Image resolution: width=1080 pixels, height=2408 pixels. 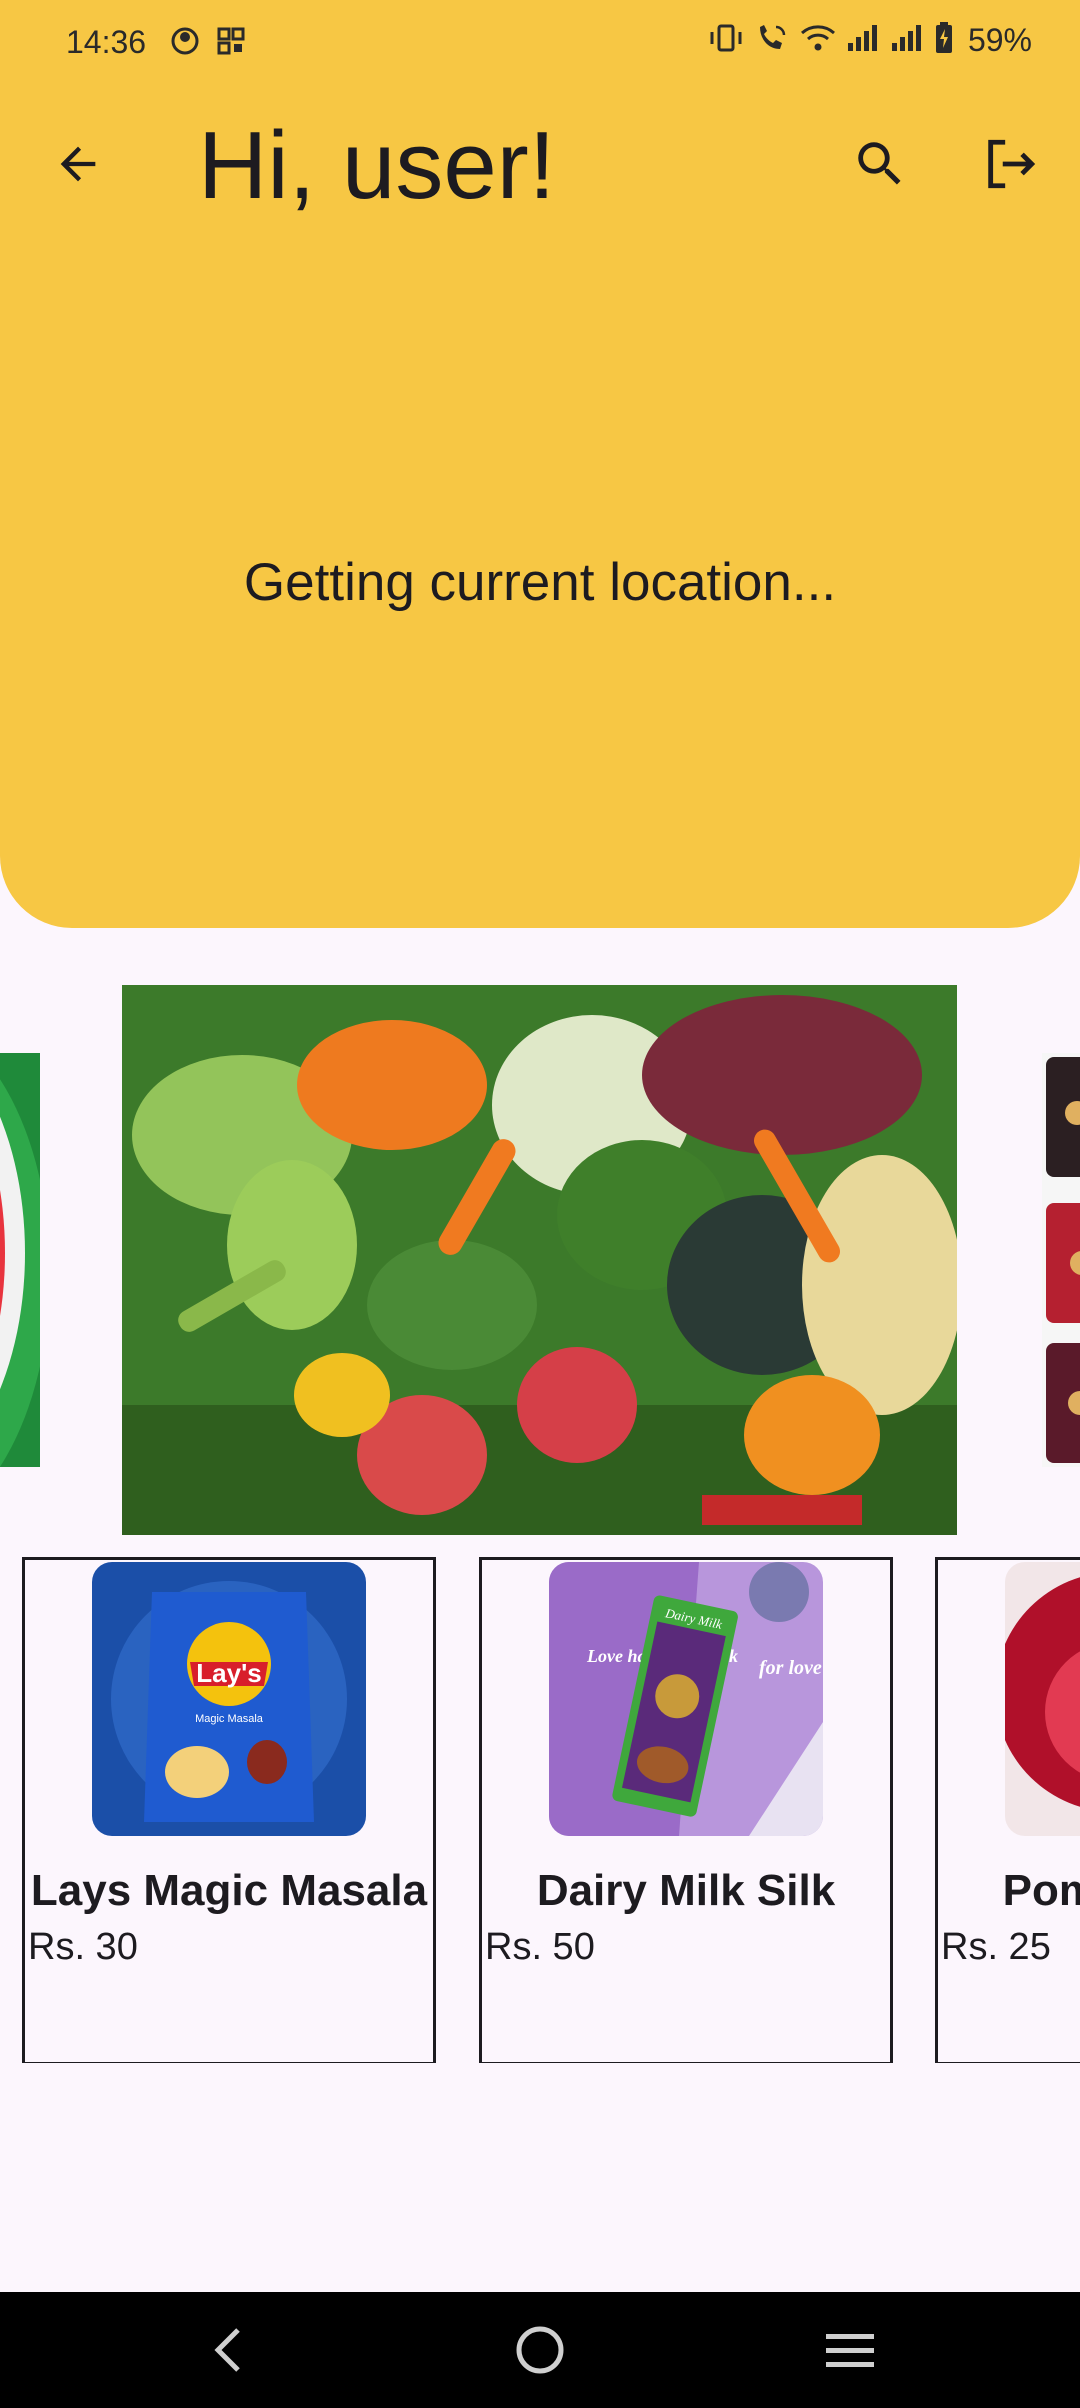 What do you see at coordinates (106, 42) in the screenshot?
I see `status-time: 14:36` at bounding box center [106, 42].